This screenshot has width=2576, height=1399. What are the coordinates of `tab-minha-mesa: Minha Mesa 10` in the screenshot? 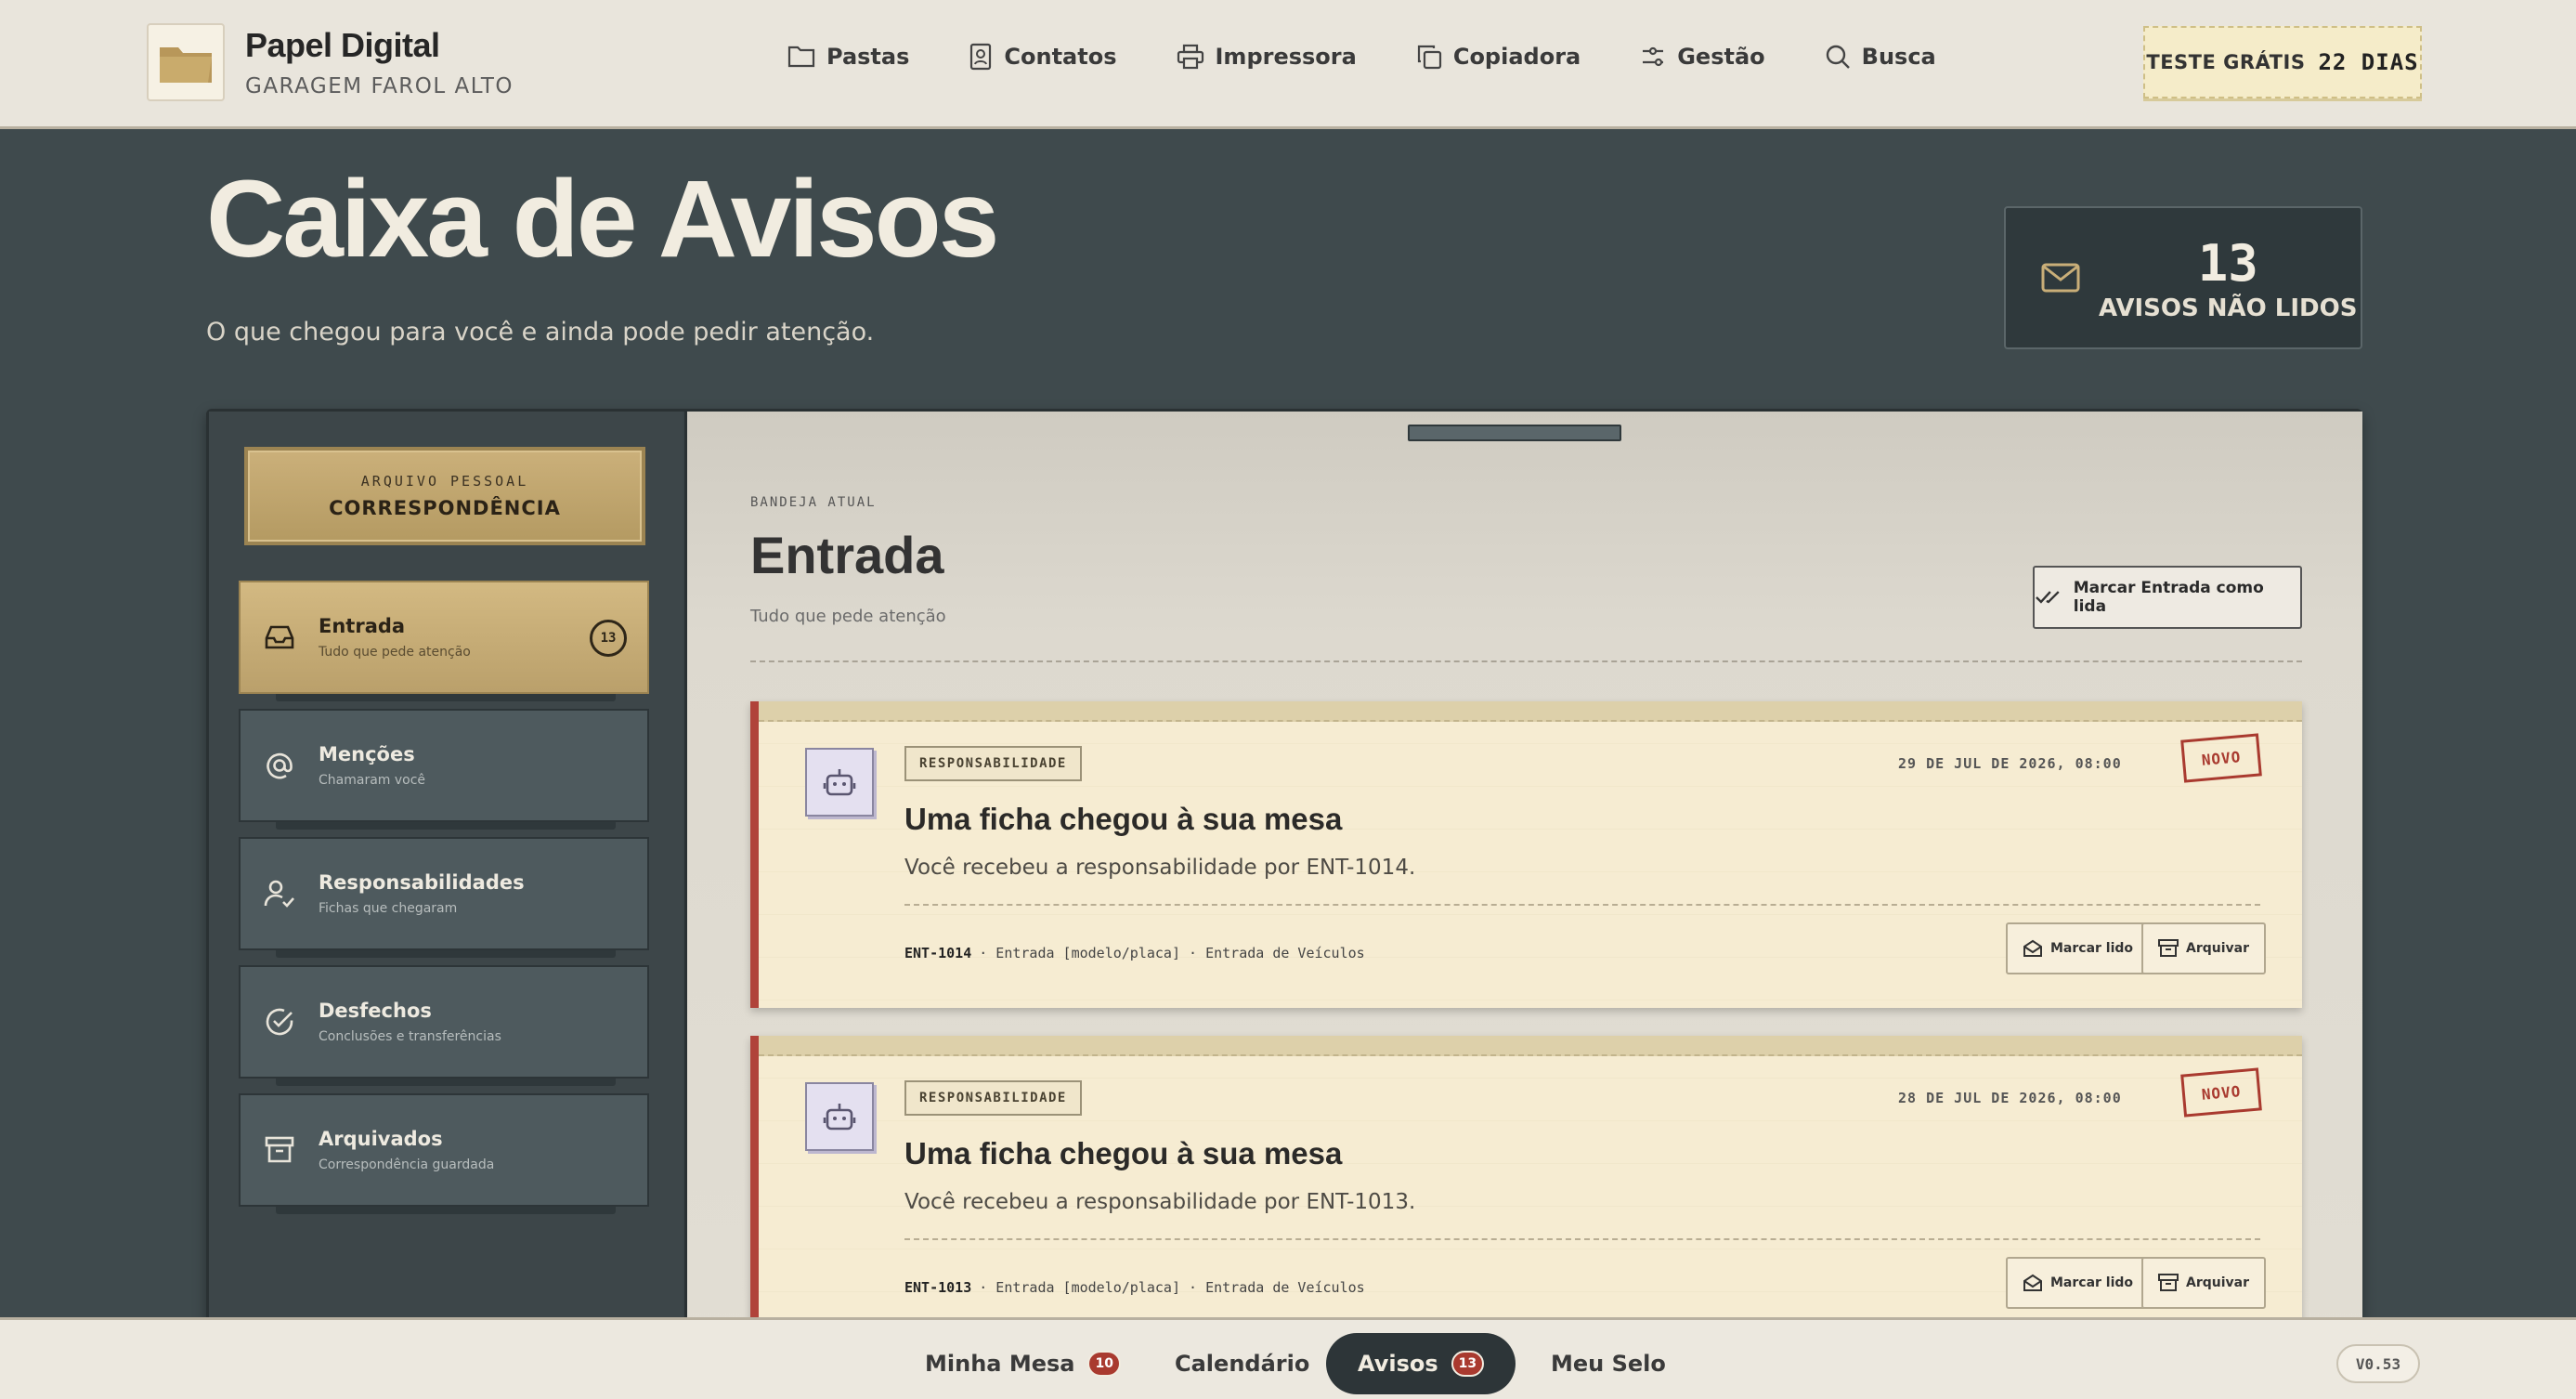 It's located at (1023, 1363).